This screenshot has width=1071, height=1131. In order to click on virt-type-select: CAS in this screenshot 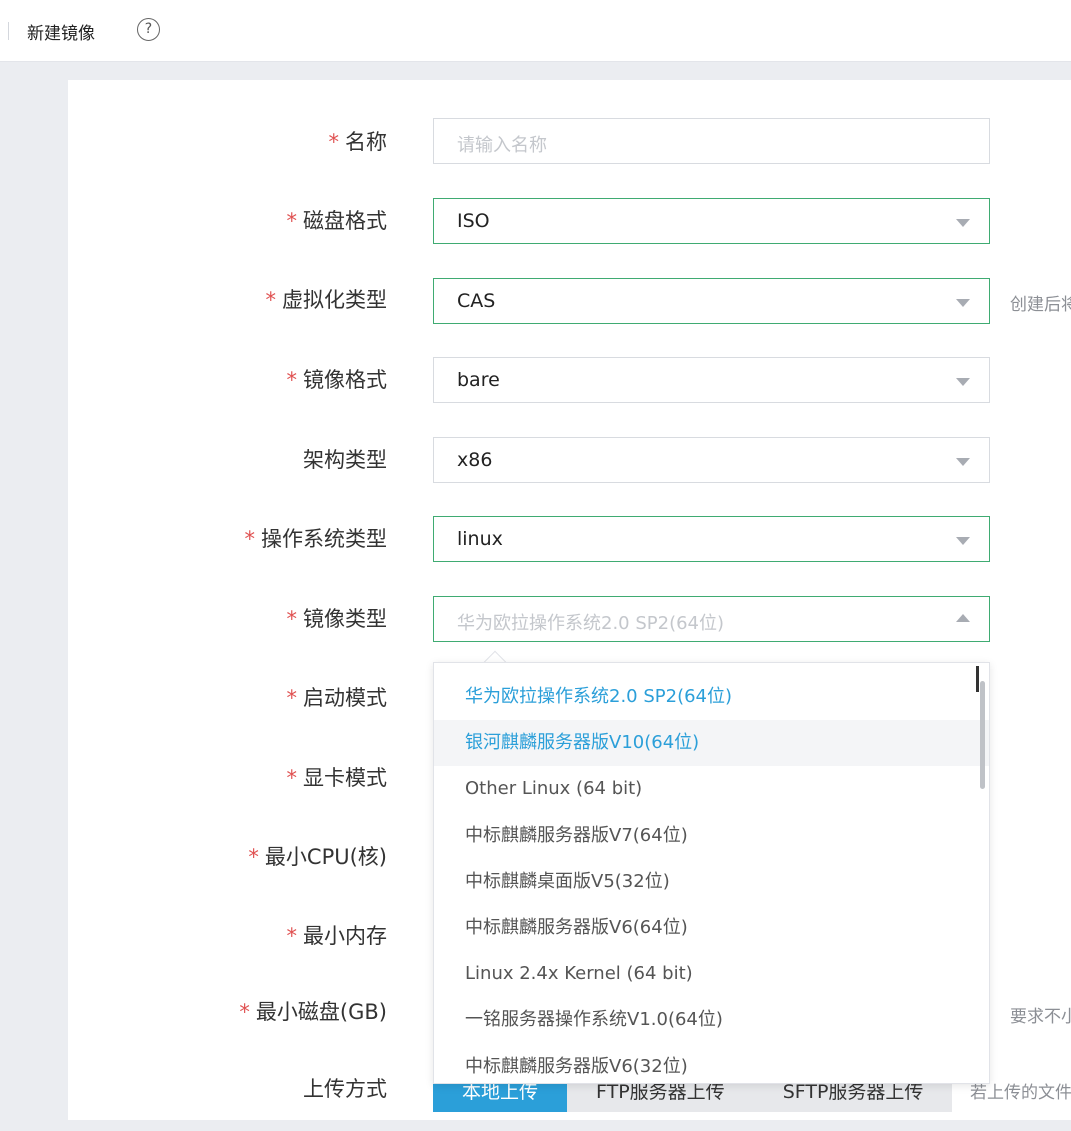, I will do `click(711, 301)`.